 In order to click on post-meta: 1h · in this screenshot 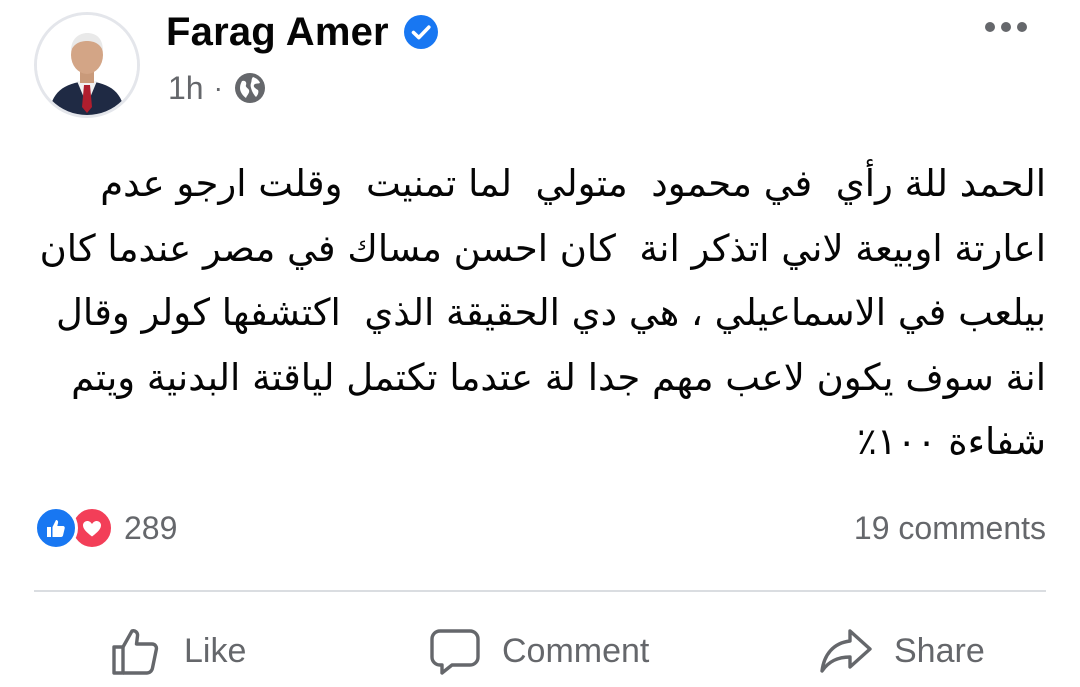, I will do `click(217, 88)`.